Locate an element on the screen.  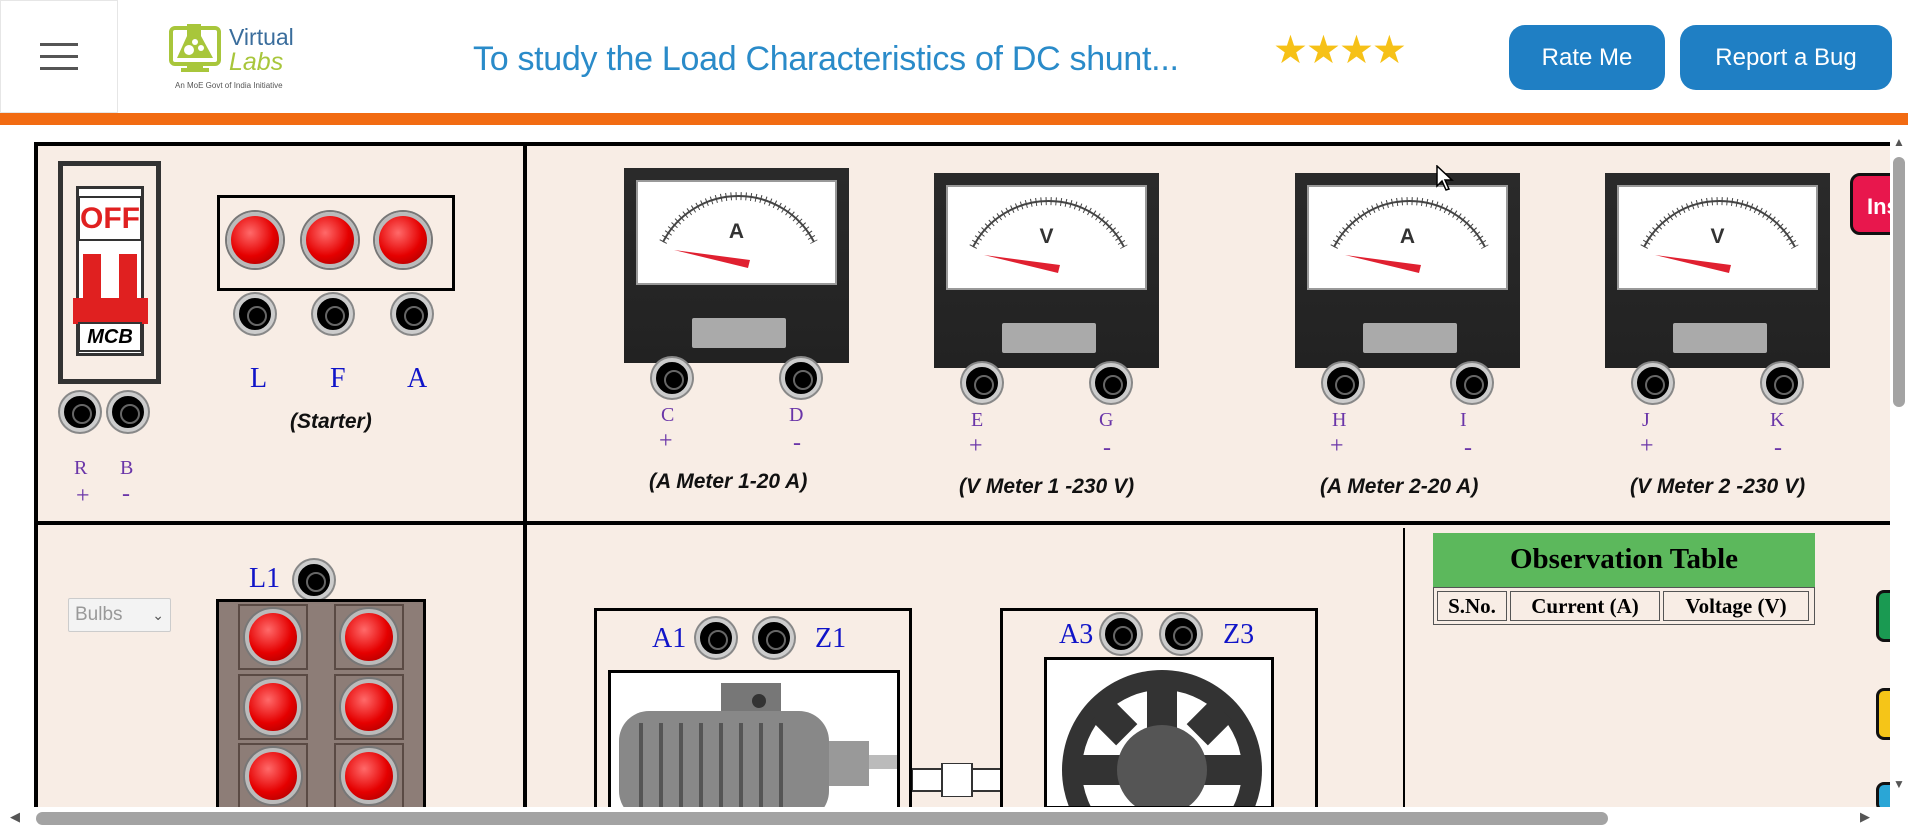
voltmeter: V is located at coordinates (1046, 270).